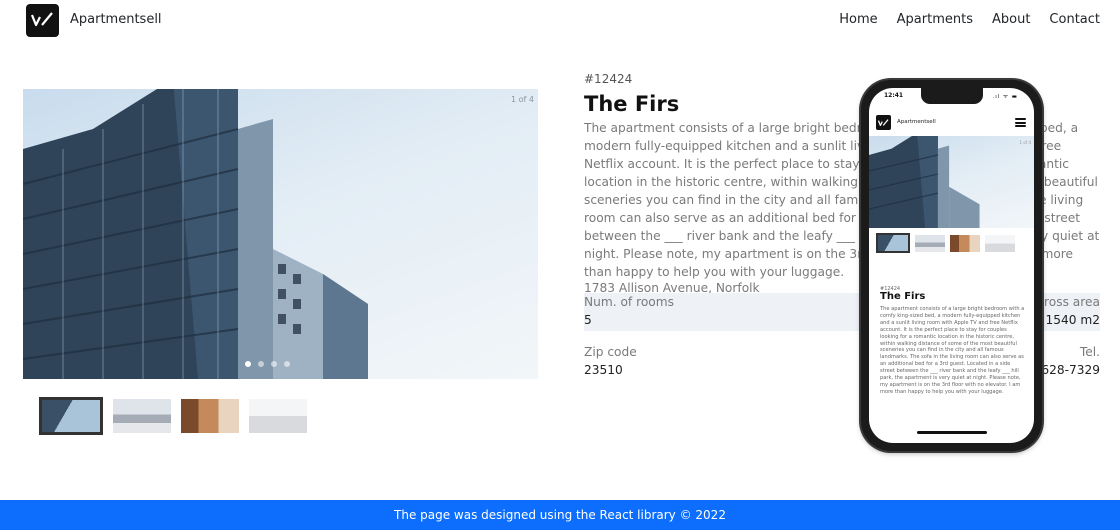 The height and width of the screenshot is (530, 1120). Describe the element at coordinates (173, 416) in the screenshot. I see `thumbnail-strip` at that location.